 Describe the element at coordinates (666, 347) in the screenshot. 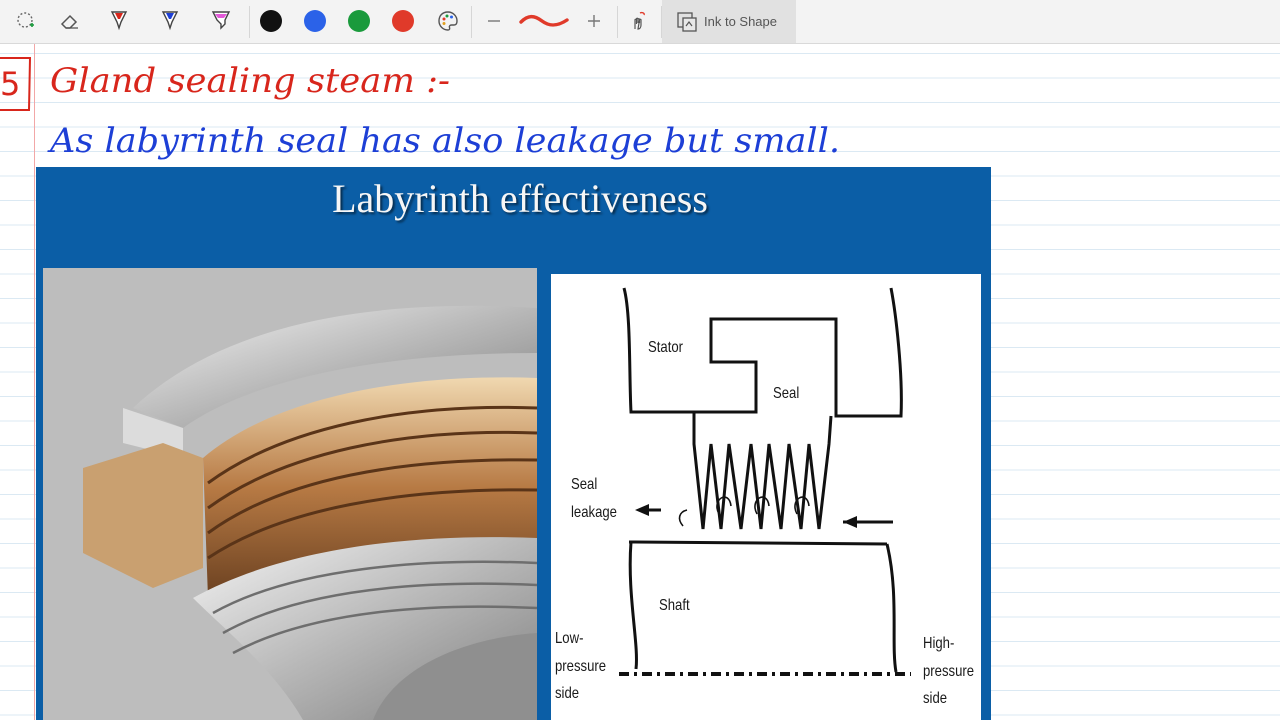

I see `stator-label: Stator` at that location.